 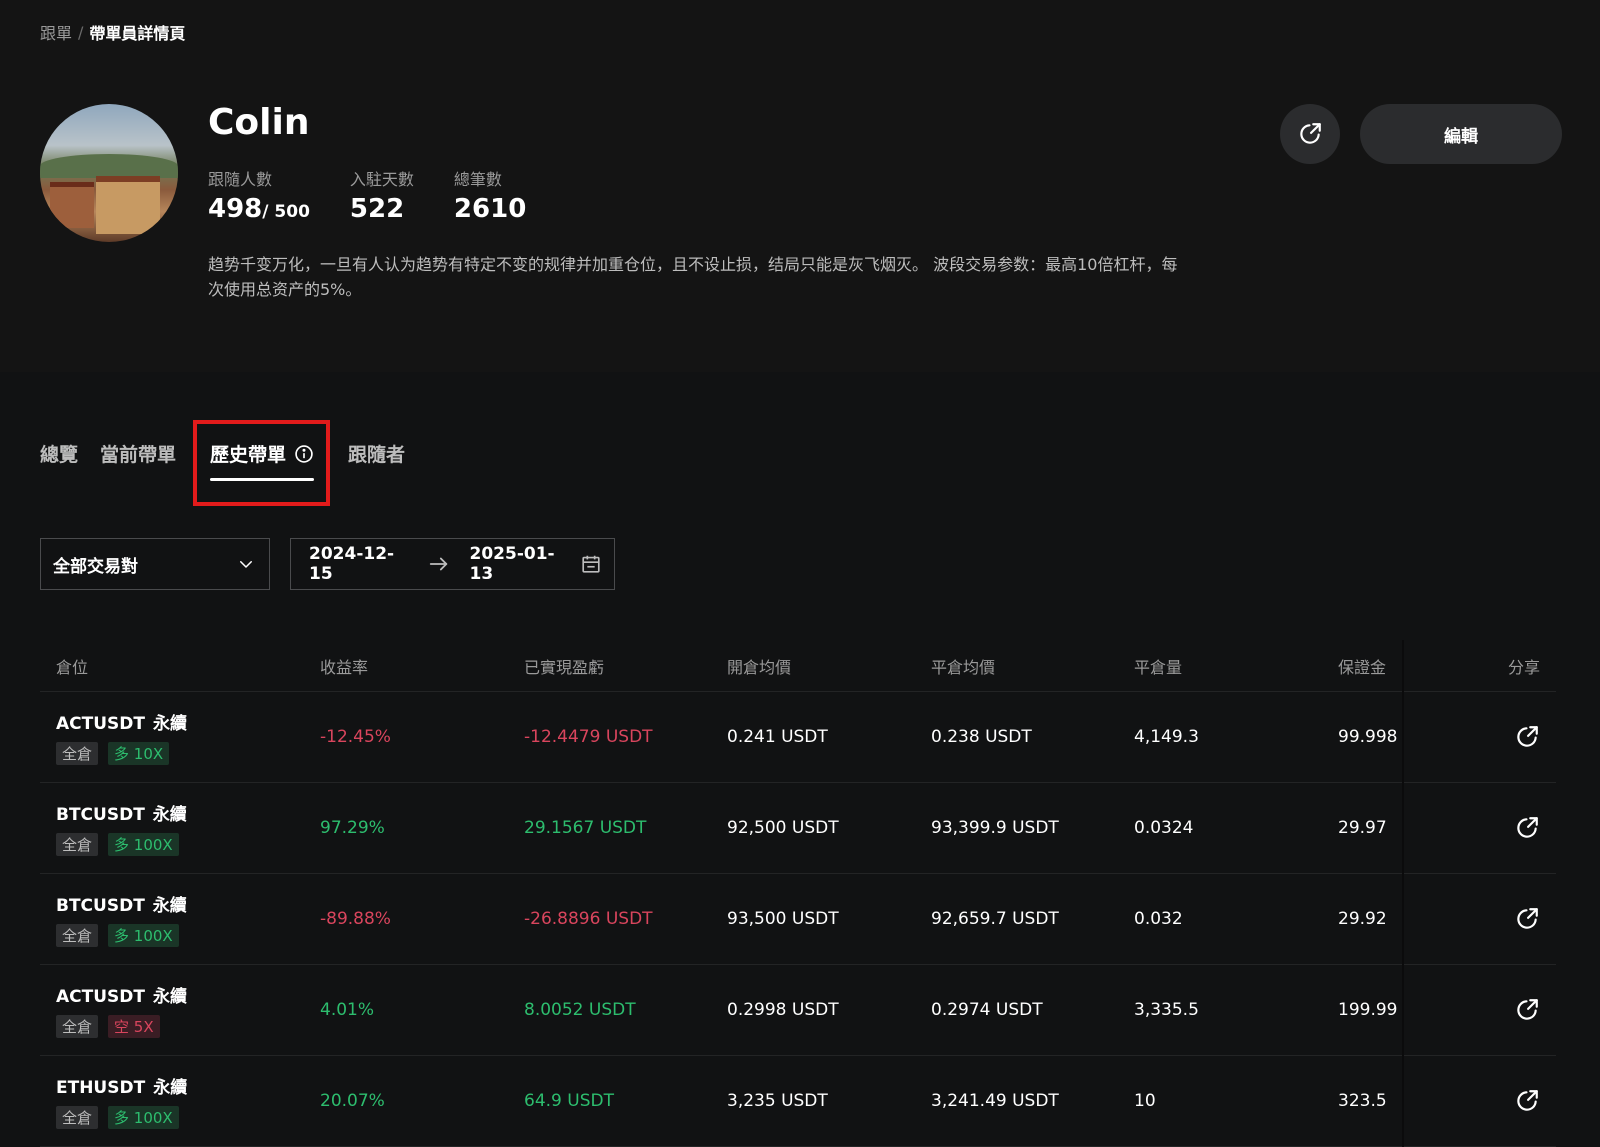 I want to click on position-cell: ACTUSDT 永續 全倉 多 10X, so click(x=180, y=737).